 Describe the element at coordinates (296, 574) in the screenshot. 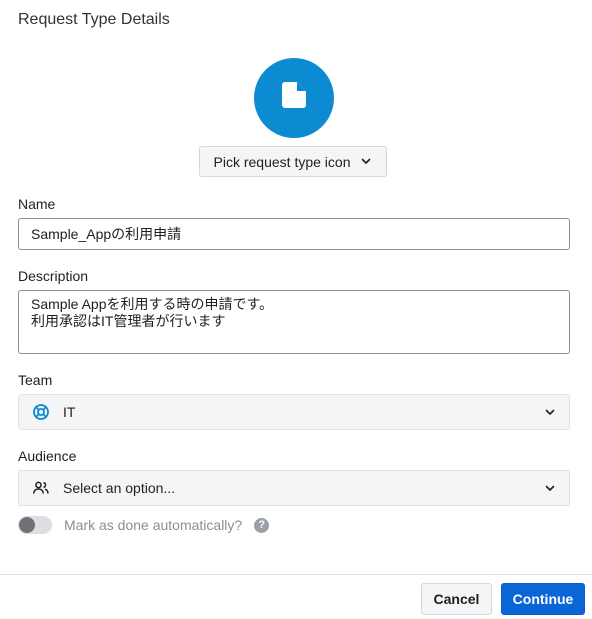

I see `footer-divider` at that location.